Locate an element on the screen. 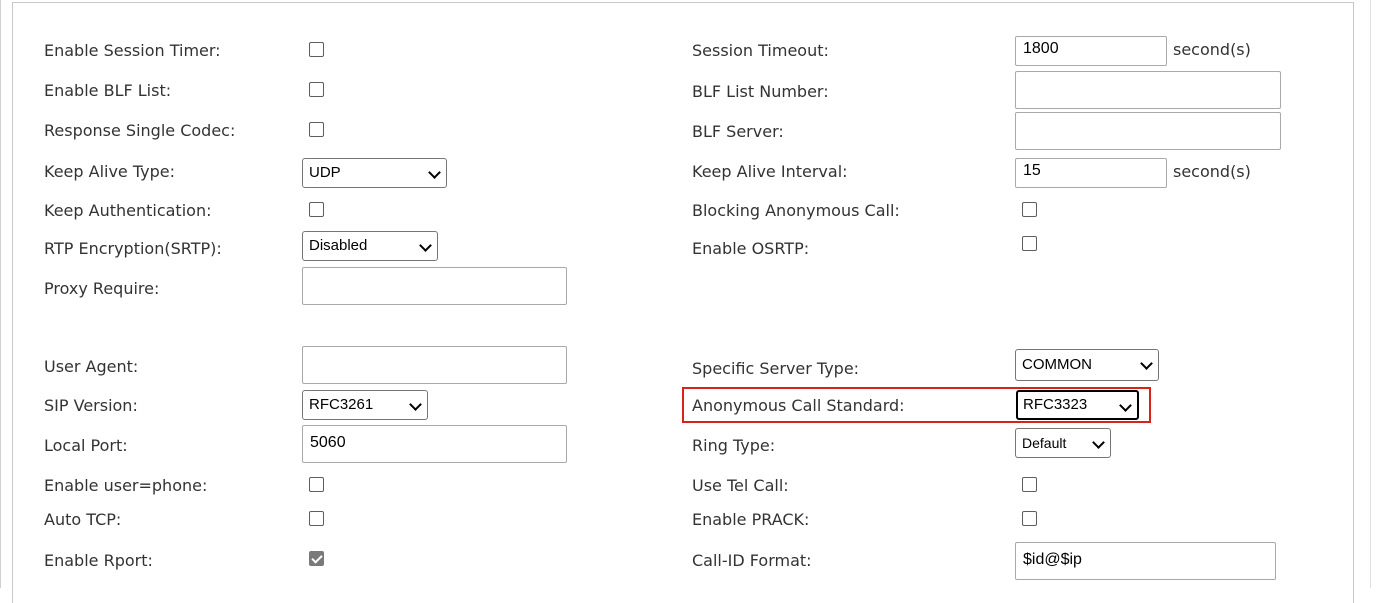  left-border is located at coordinates (0, 294).